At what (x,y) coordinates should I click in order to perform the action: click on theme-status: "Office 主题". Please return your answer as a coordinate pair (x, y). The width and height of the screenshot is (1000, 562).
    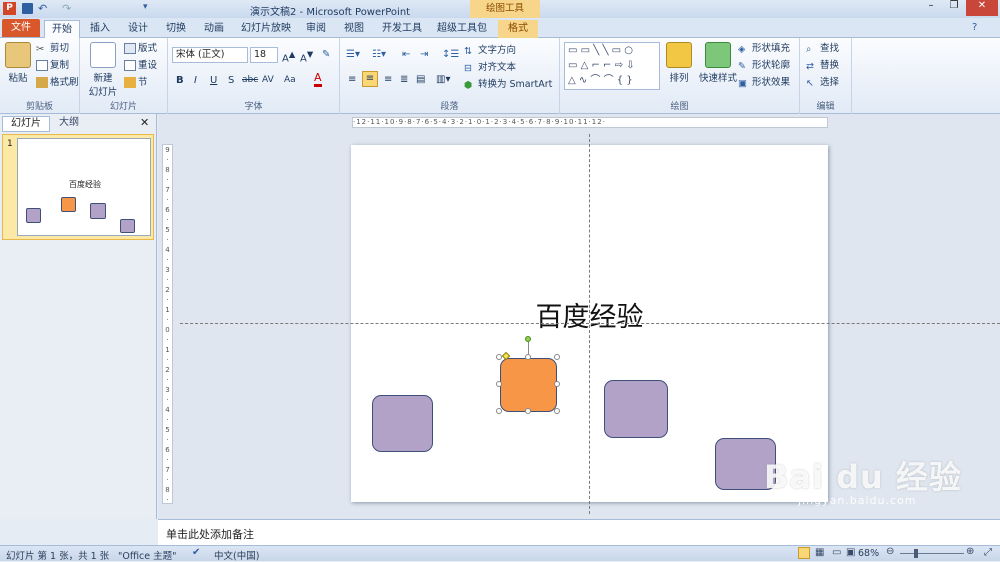
    Looking at the image, I should click on (147, 555).